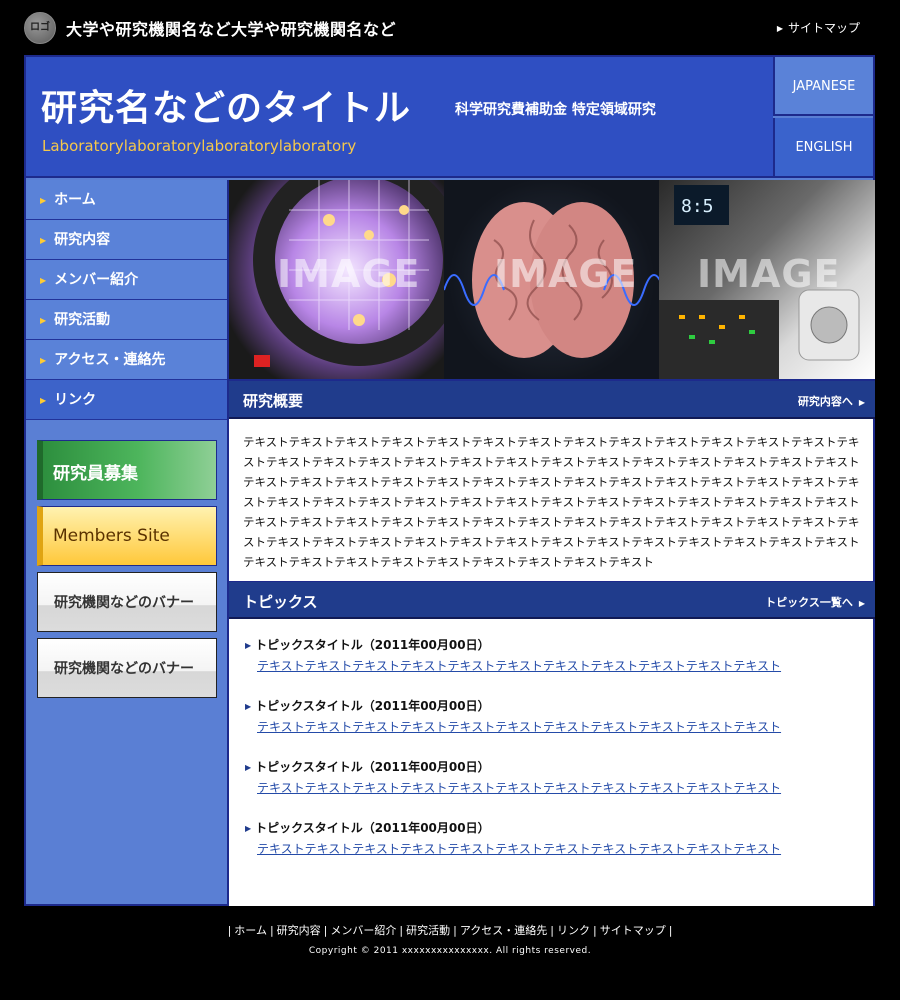 The image size is (900, 1000). Describe the element at coordinates (126, 320) in the screenshot. I see `nav-item-activities: ▶ 研究活動` at that location.